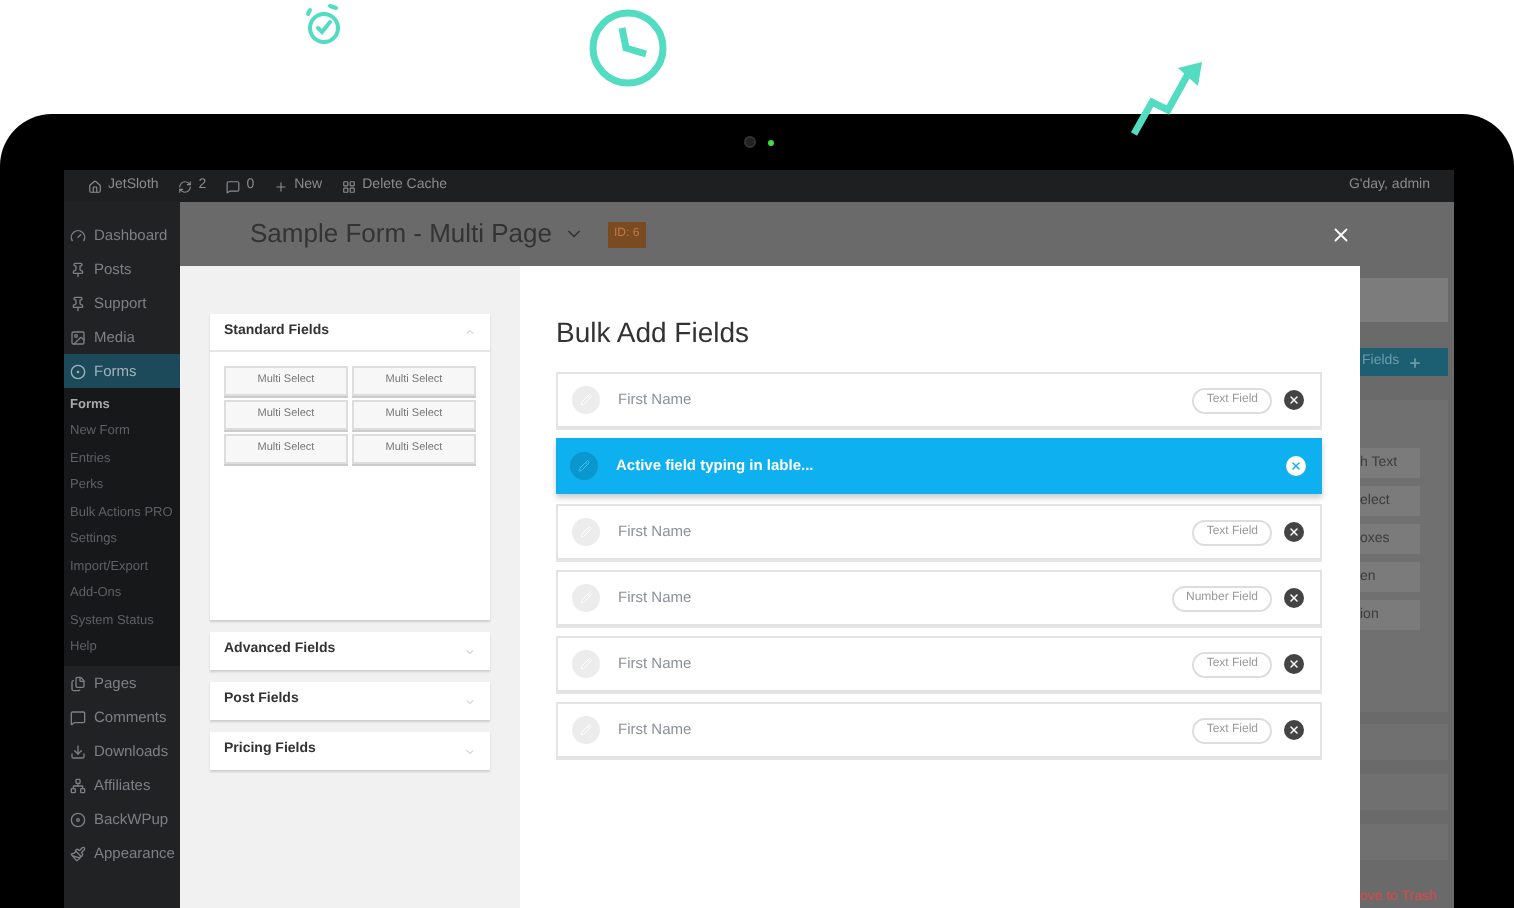 The image size is (1514, 908). I want to click on house-icon, so click(95, 186).